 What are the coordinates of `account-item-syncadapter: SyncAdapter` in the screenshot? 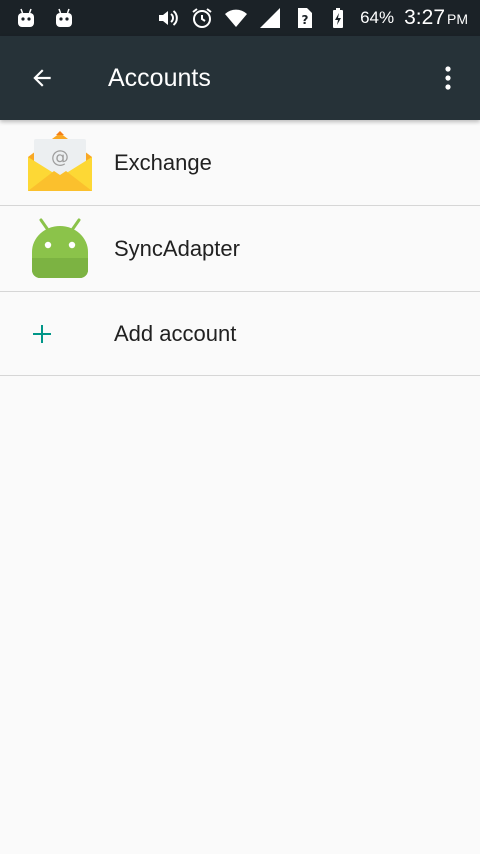 It's located at (240, 249).